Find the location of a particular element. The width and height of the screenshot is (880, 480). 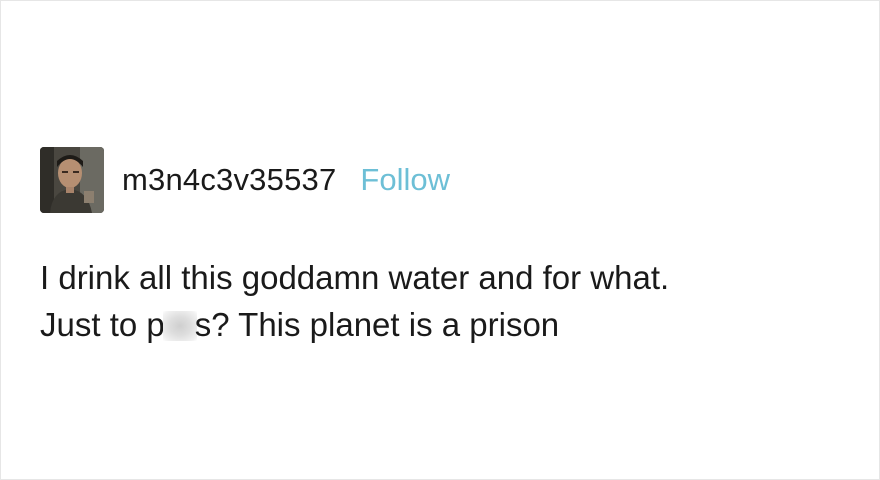

avatar-photo-icon is located at coordinates (72, 180).